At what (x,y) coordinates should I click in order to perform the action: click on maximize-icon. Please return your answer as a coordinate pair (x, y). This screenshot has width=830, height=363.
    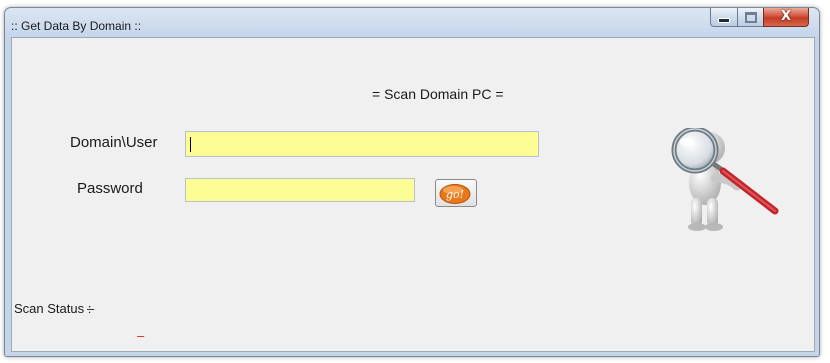
    Looking at the image, I should click on (750, 17).